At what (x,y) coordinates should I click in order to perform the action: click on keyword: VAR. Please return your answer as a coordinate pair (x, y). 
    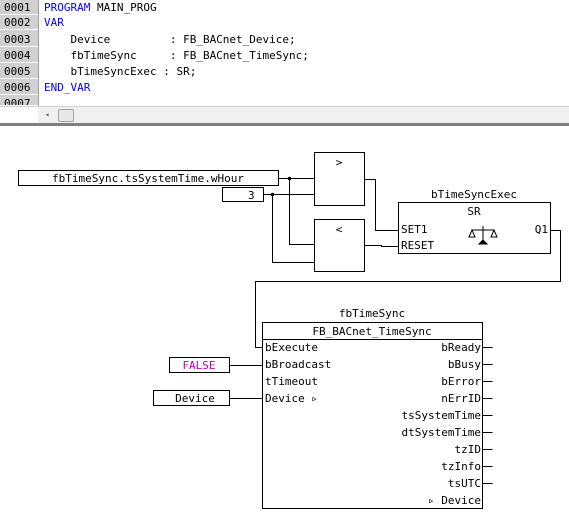
    Looking at the image, I should click on (54, 22).